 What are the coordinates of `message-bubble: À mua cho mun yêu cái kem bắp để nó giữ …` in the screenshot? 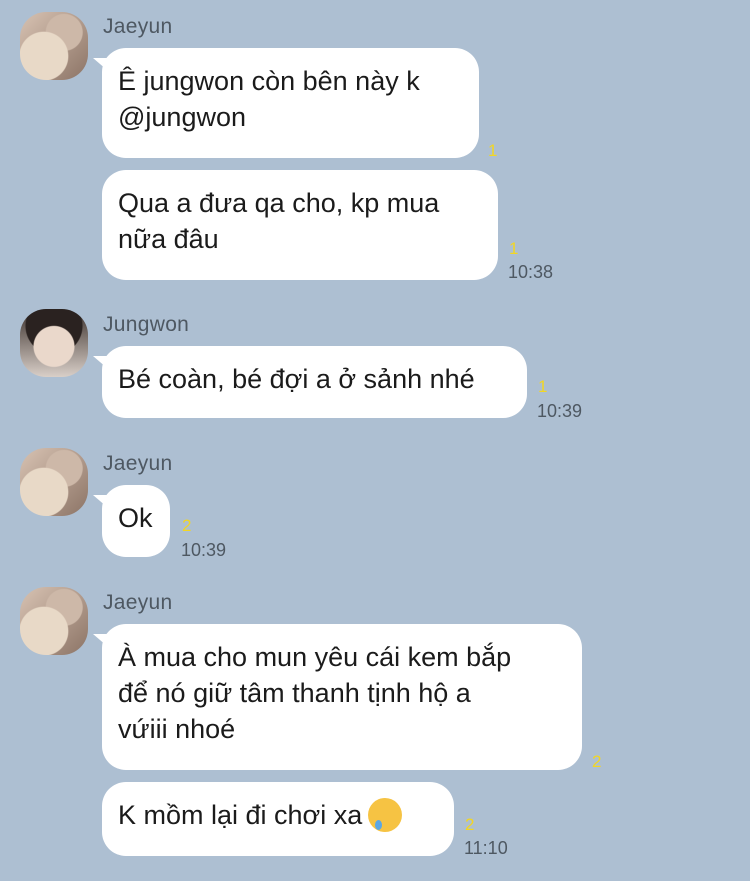 It's located at (337, 697).